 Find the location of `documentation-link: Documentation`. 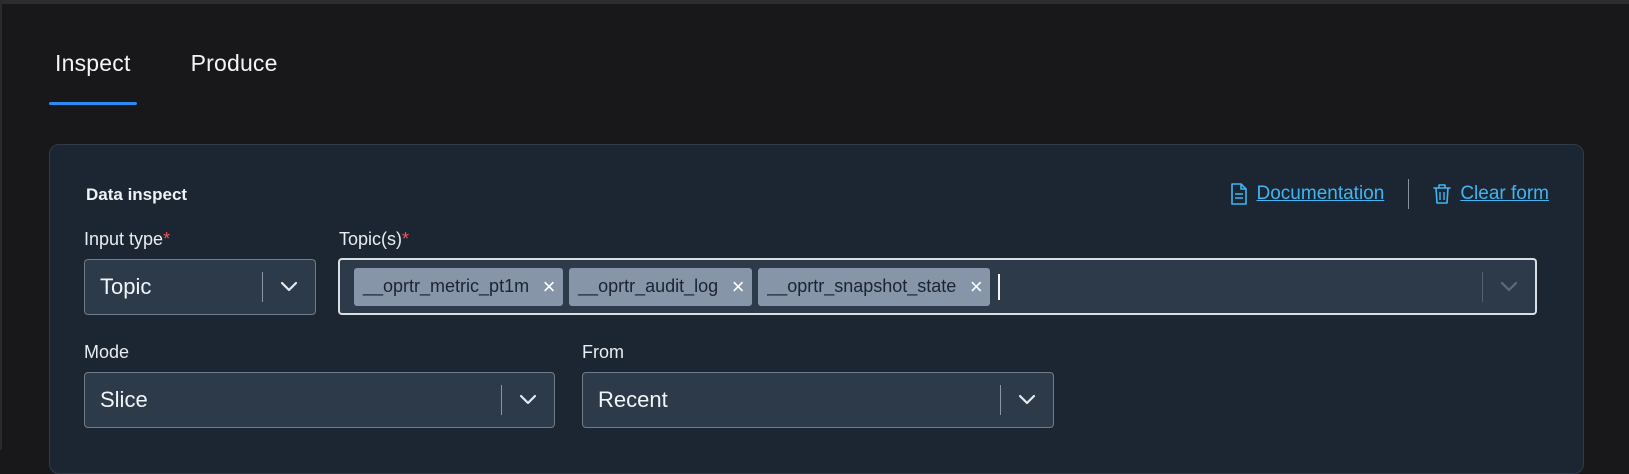

documentation-link: Documentation is located at coordinates (1307, 194).